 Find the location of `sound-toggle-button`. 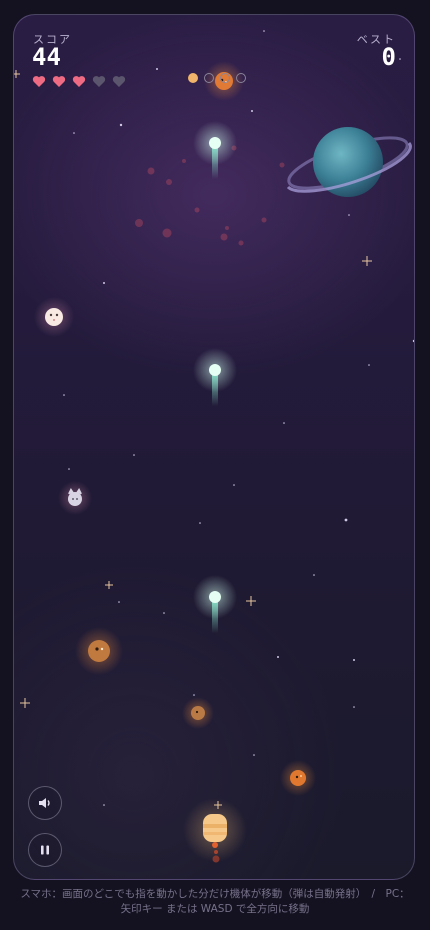

sound-toggle-button is located at coordinates (45, 803).